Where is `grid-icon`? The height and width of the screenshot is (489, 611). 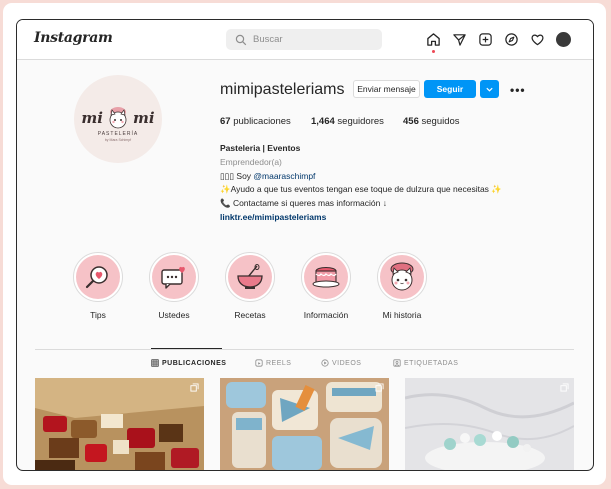 grid-icon is located at coordinates (155, 363).